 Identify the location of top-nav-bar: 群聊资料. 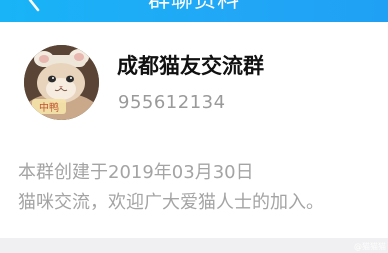
(194, 11).